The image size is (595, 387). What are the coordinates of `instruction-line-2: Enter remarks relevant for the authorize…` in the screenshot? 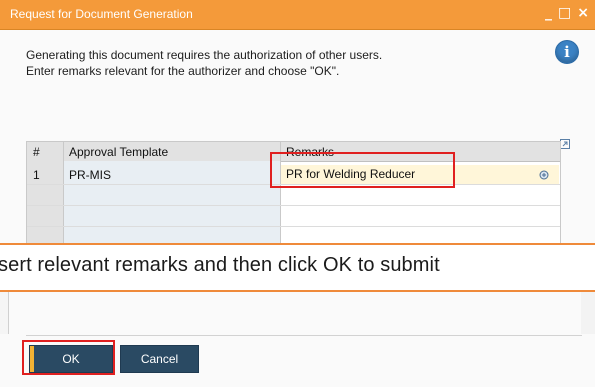 It's located at (183, 71).